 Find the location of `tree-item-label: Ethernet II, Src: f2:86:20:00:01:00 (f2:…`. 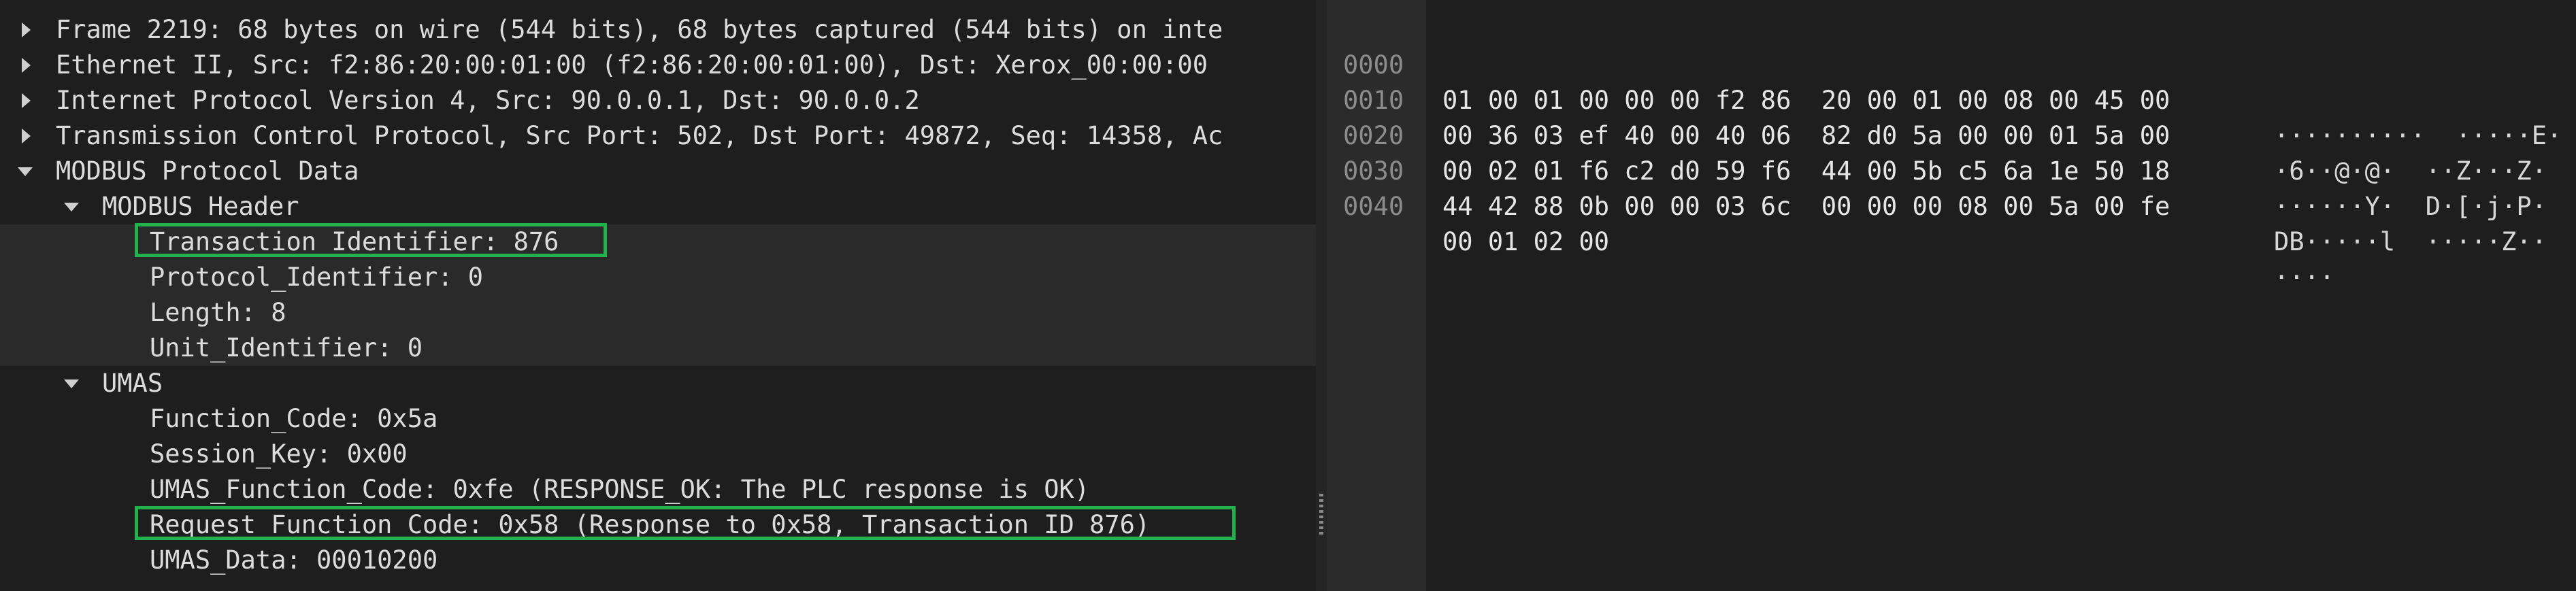

tree-item-label: Ethernet II, Src: f2:86:20:00:01:00 (f2:… is located at coordinates (632, 65).